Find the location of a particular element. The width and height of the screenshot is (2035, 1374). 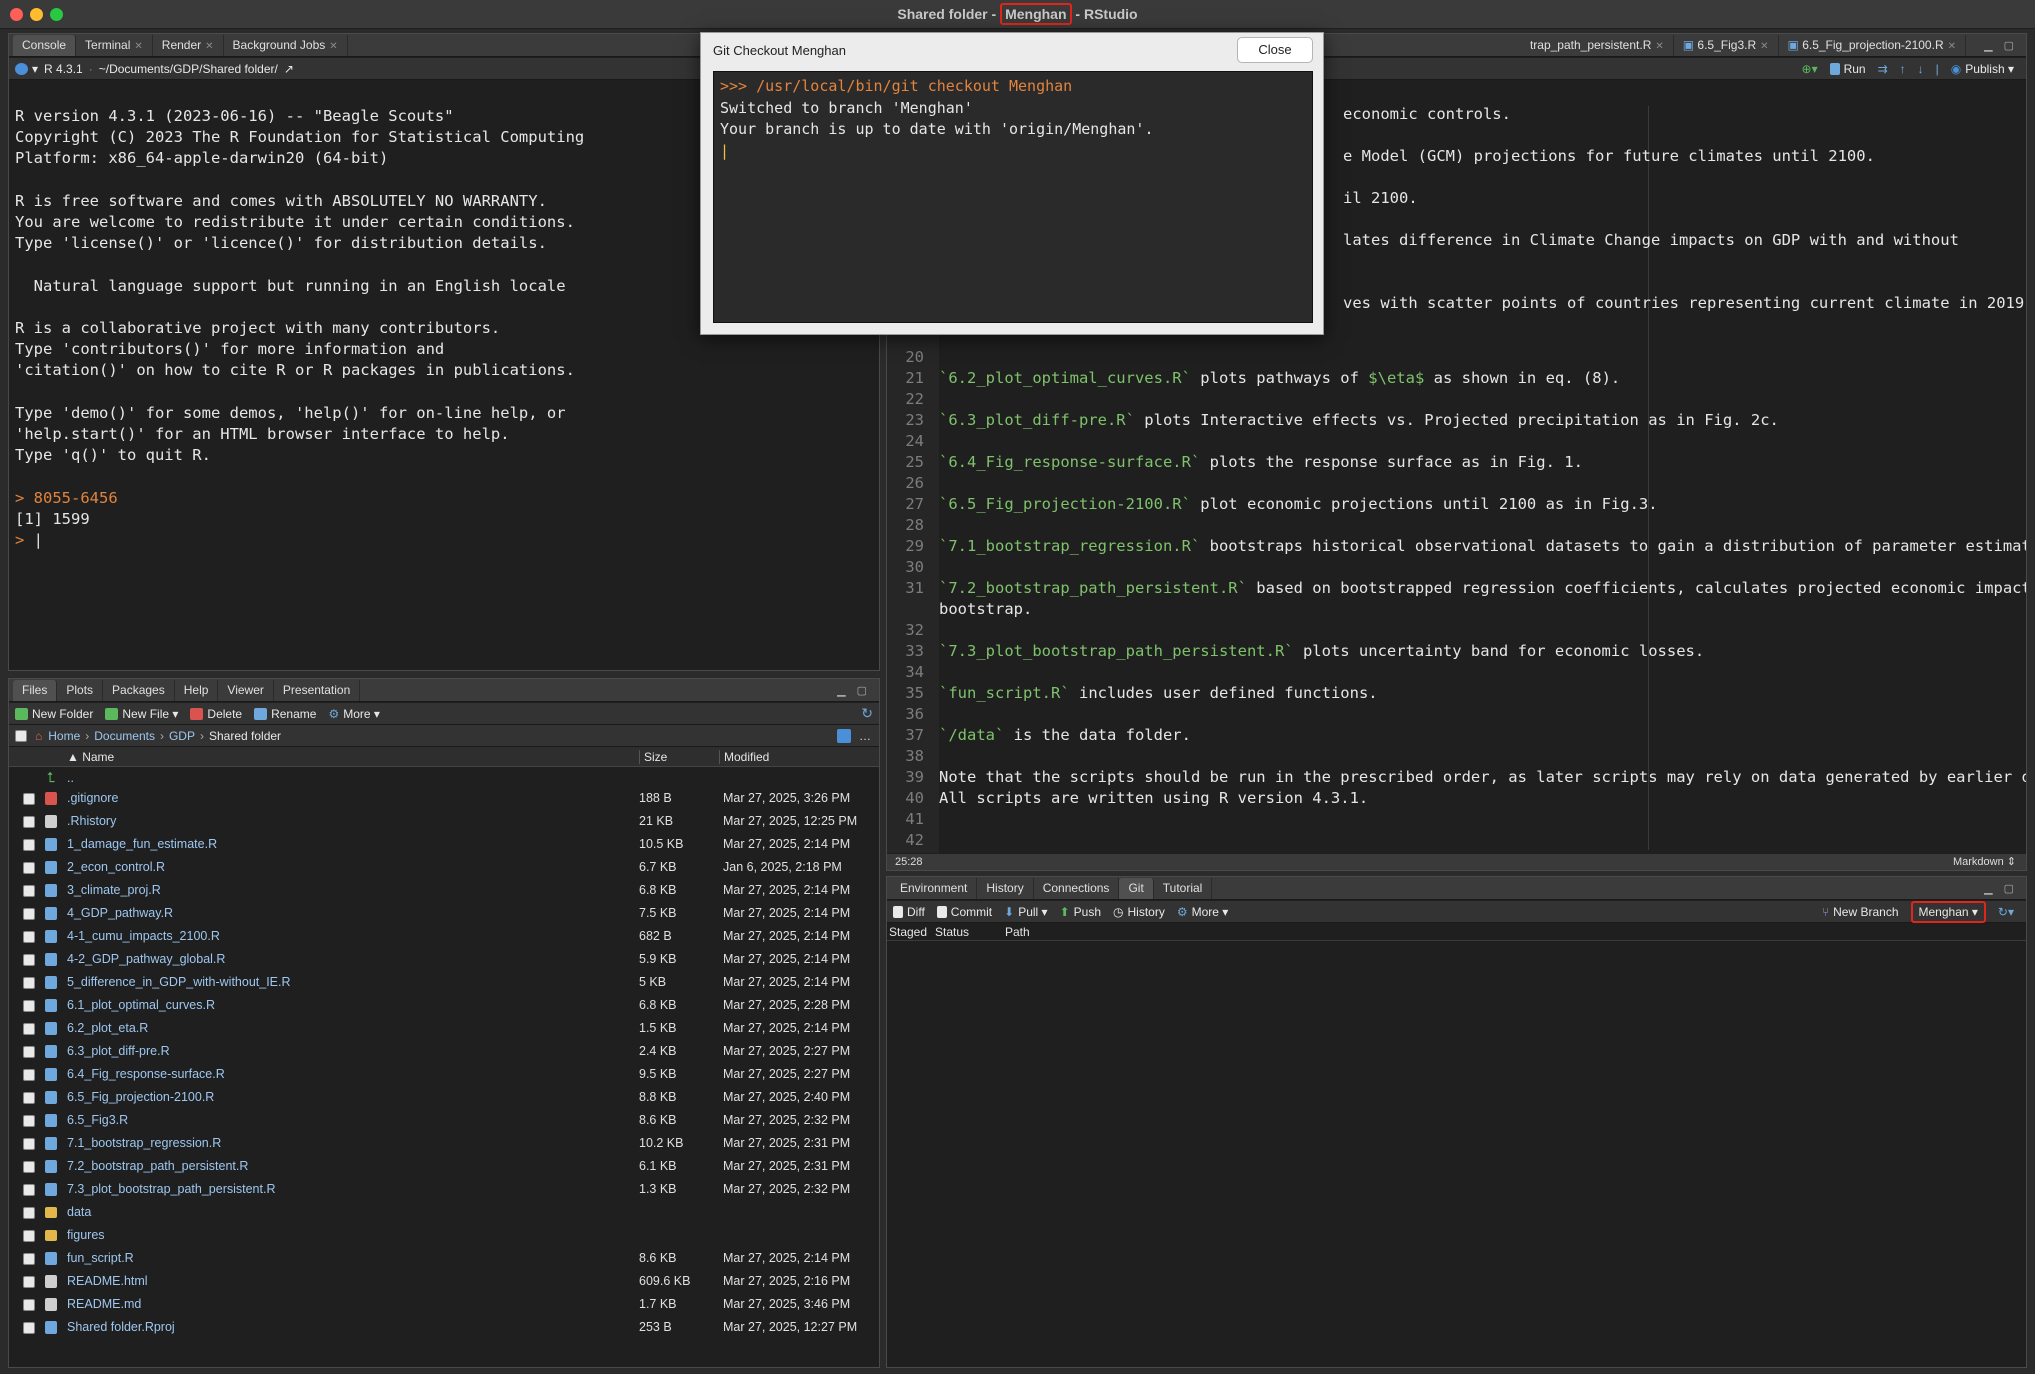

tab-console: Console is located at coordinates (45, 45).